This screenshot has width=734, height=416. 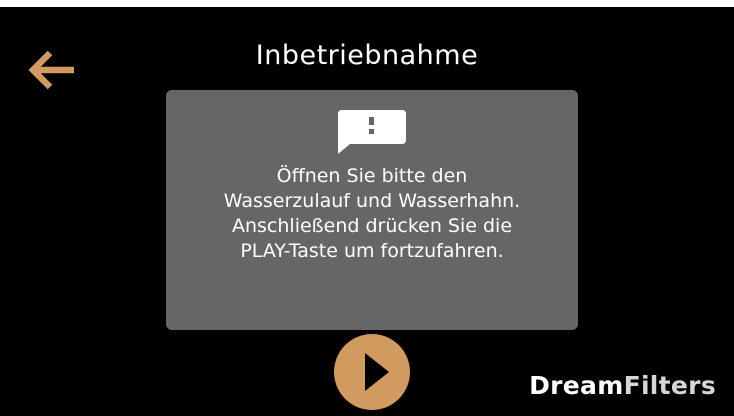 What do you see at coordinates (377, 372) in the screenshot?
I see `play-icon` at bounding box center [377, 372].